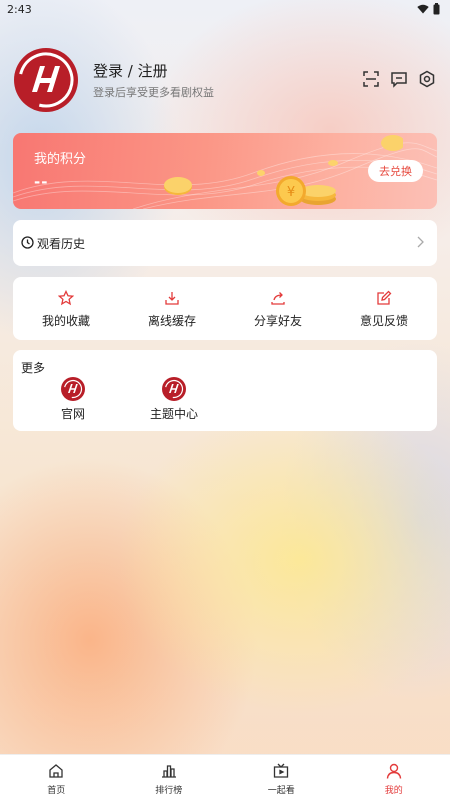  I want to click on action-grid: 我的收藏 离线缓存 分享好友 意见反馈, so click(225, 308).